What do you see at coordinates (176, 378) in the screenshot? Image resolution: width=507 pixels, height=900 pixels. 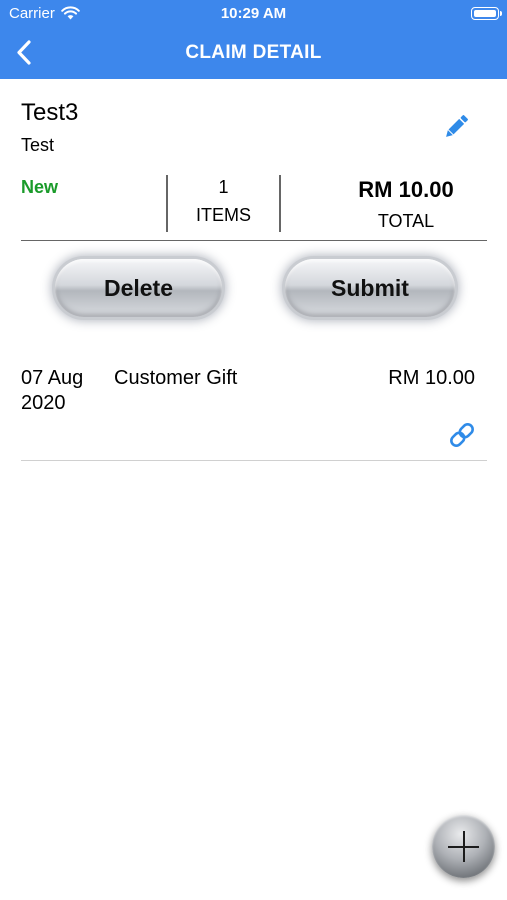 I see `item-category: Customer Gift` at bounding box center [176, 378].